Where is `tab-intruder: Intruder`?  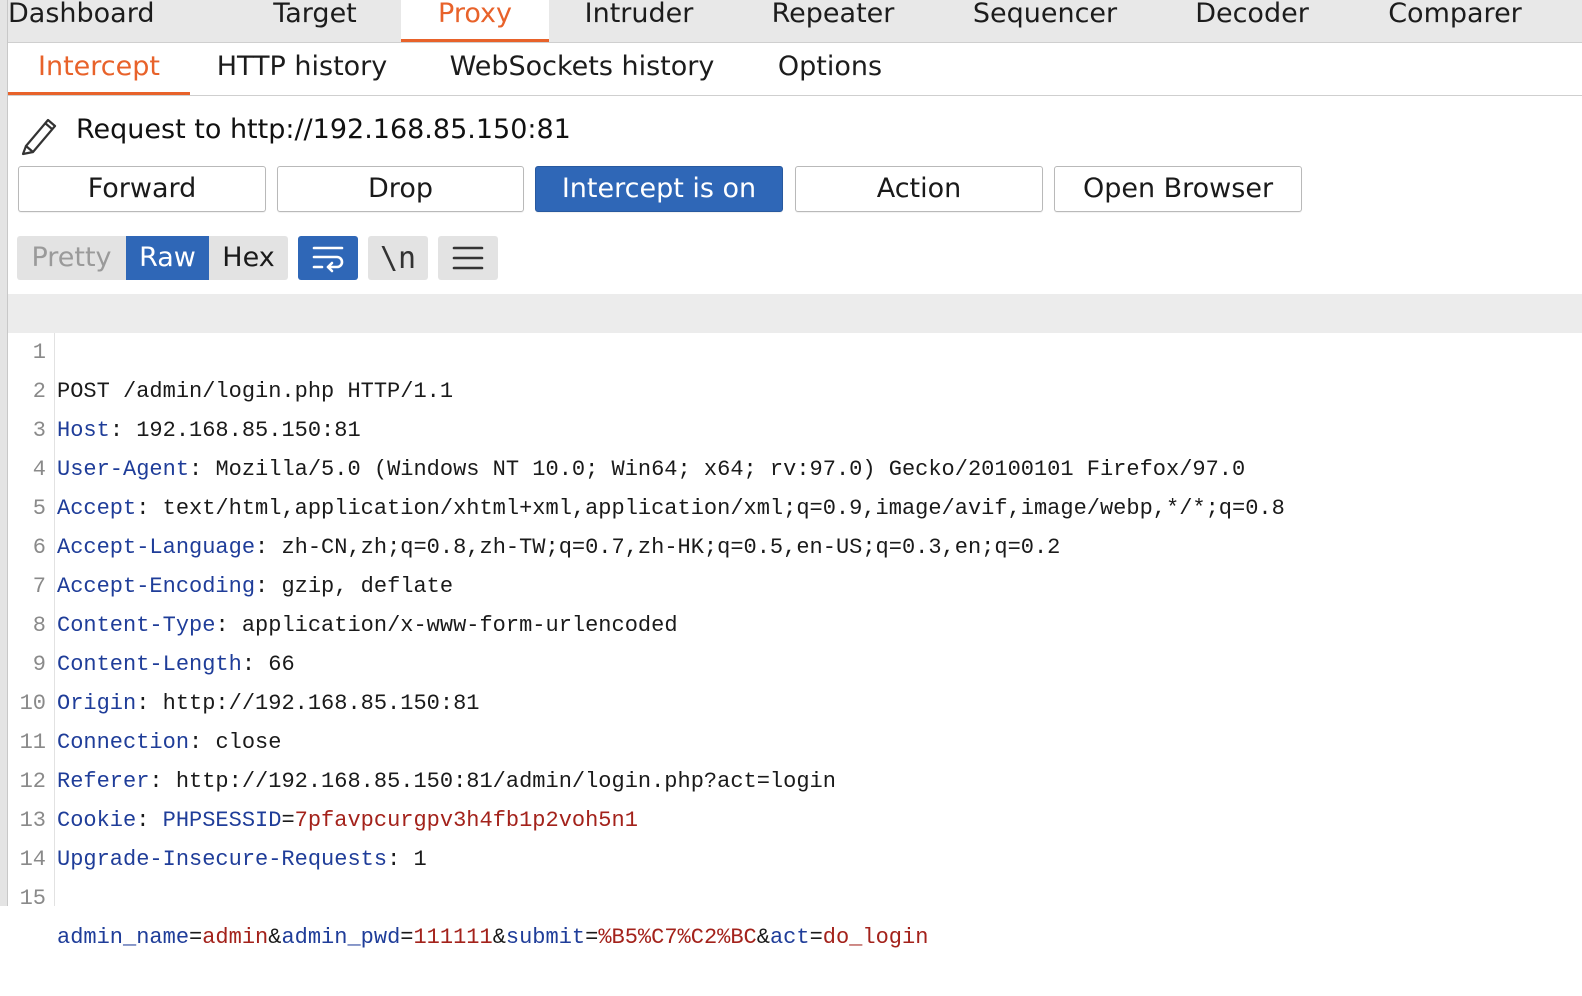 tab-intruder: Intruder is located at coordinates (639, 21).